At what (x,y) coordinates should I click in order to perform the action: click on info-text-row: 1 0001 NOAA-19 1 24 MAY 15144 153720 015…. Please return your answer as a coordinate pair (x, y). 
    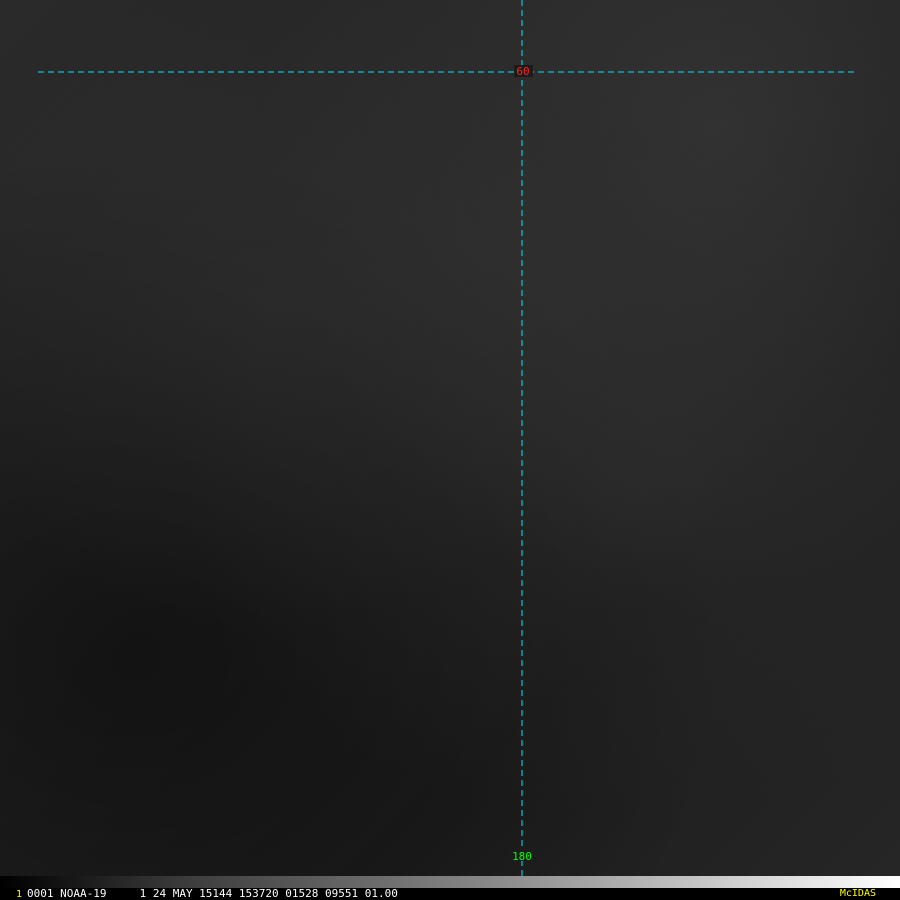
    Looking at the image, I should click on (450, 894).